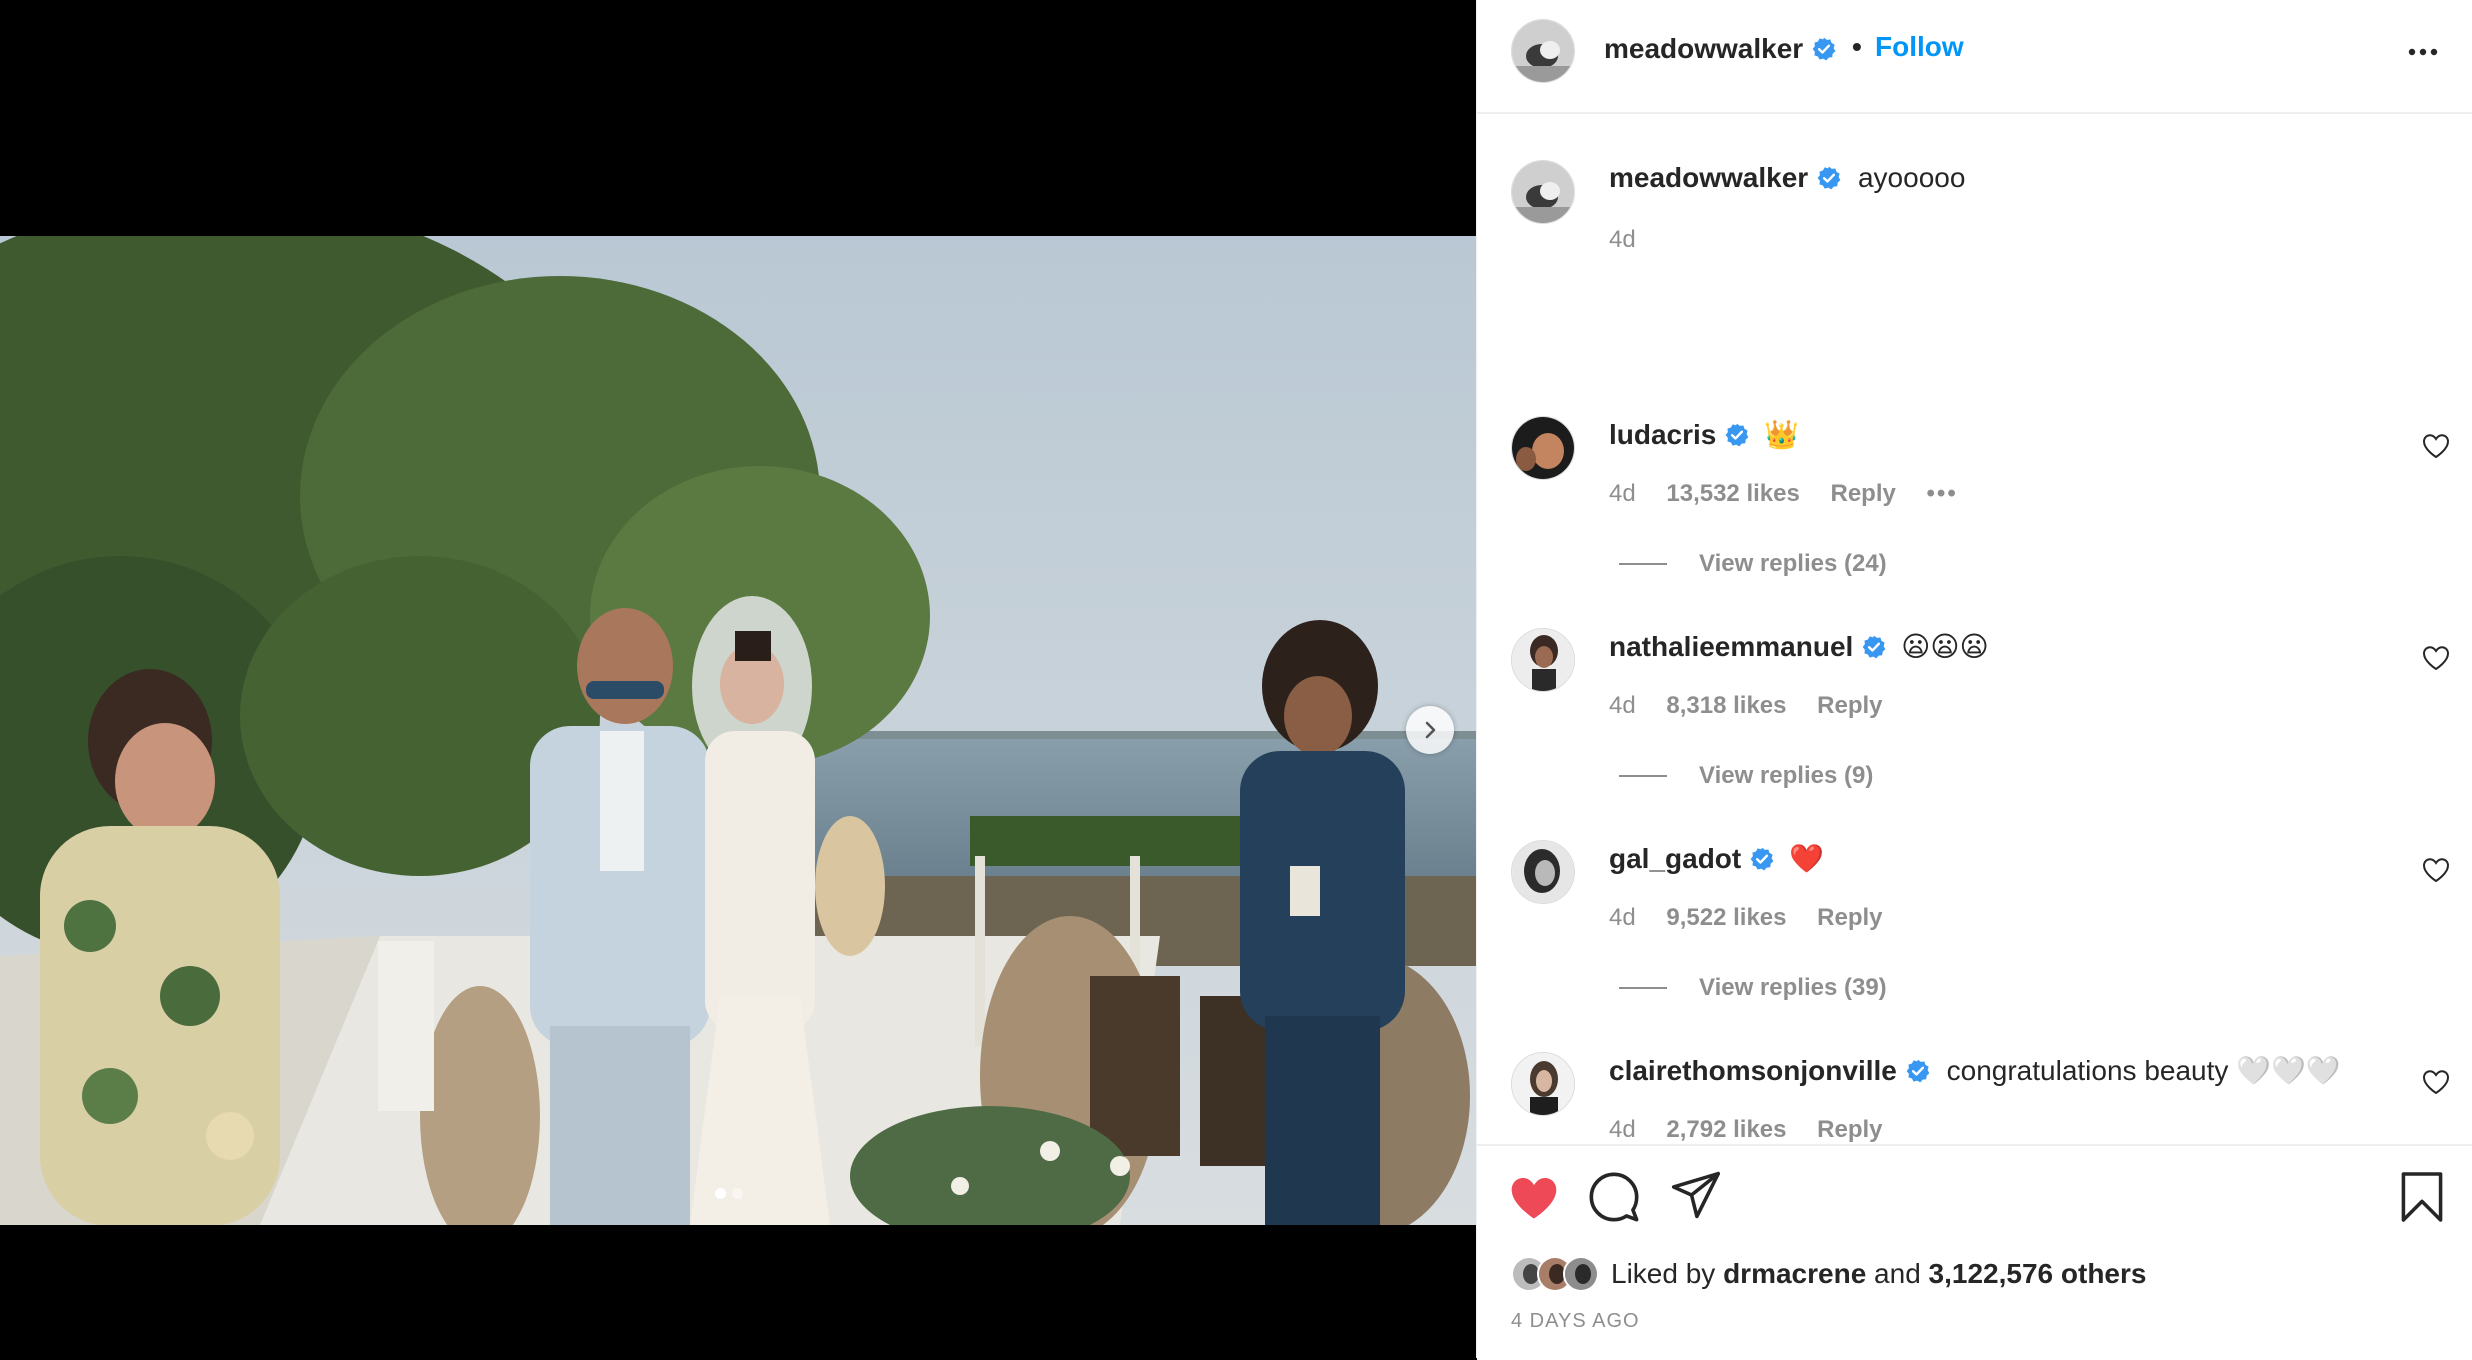 Image resolution: width=2472 pixels, height=1360 pixels. I want to click on follow-button: Follow, so click(1919, 47).